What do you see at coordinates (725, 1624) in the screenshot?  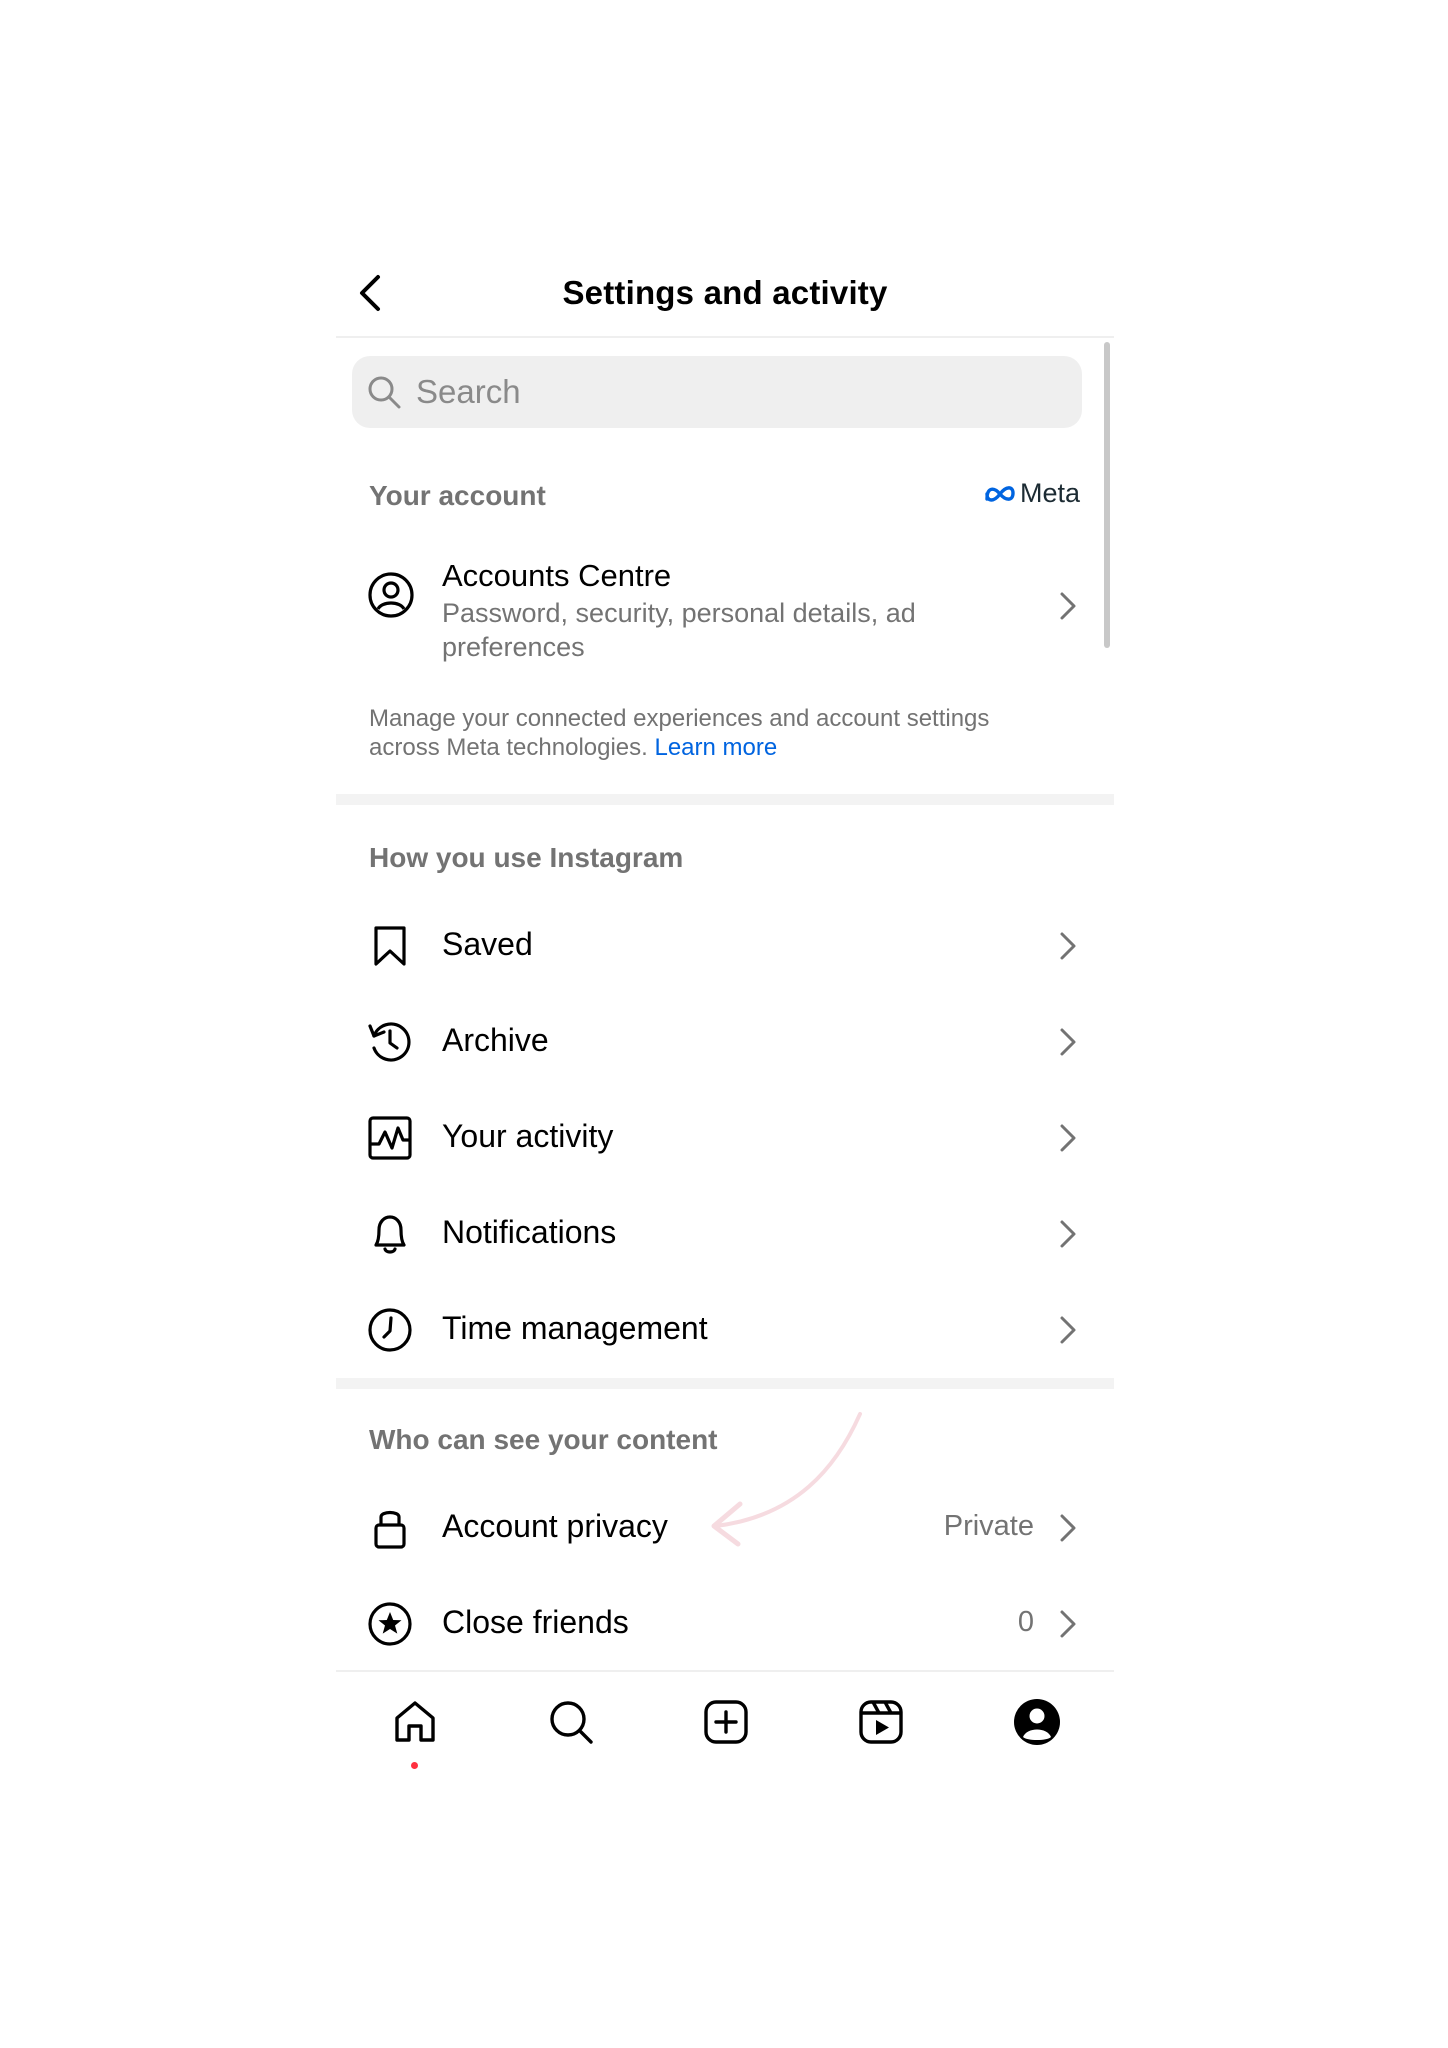 I see `row-close-friends: Close friends 0` at bounding box center [725, 1624].